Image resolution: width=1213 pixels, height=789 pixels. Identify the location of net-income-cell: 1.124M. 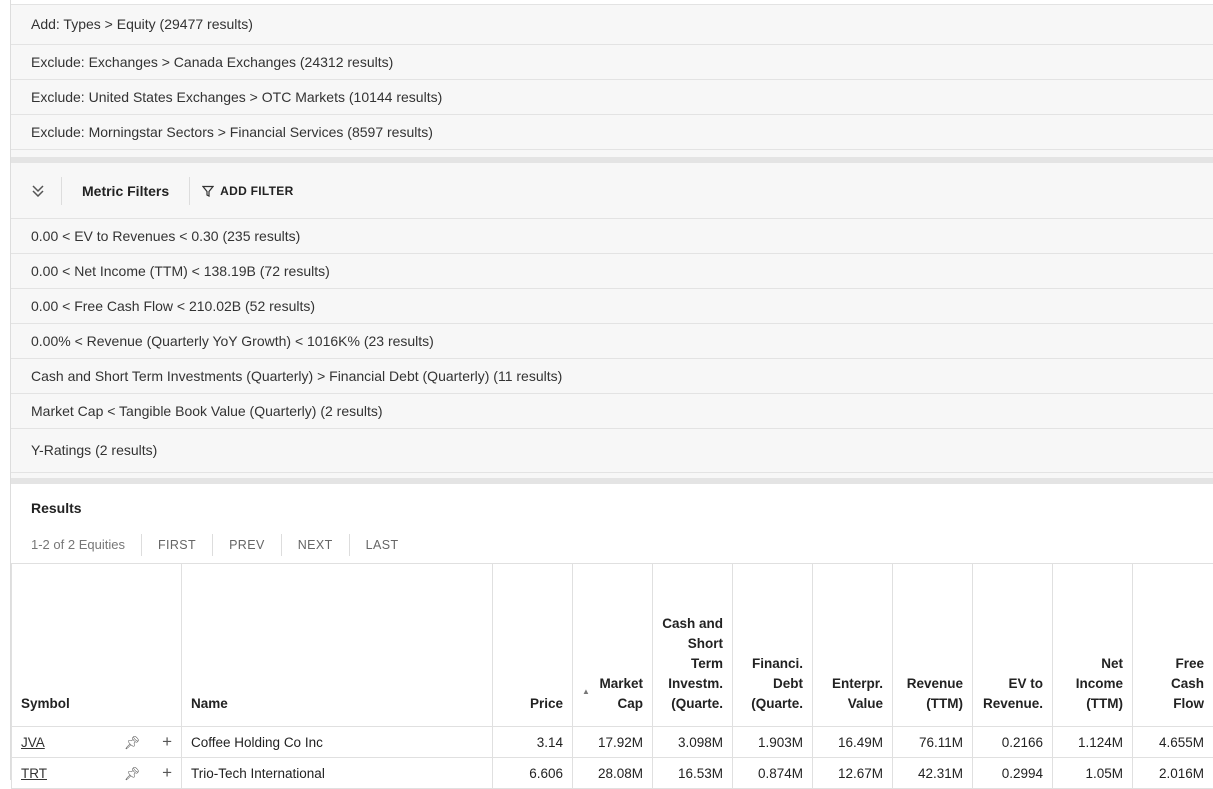
(1093, 742).